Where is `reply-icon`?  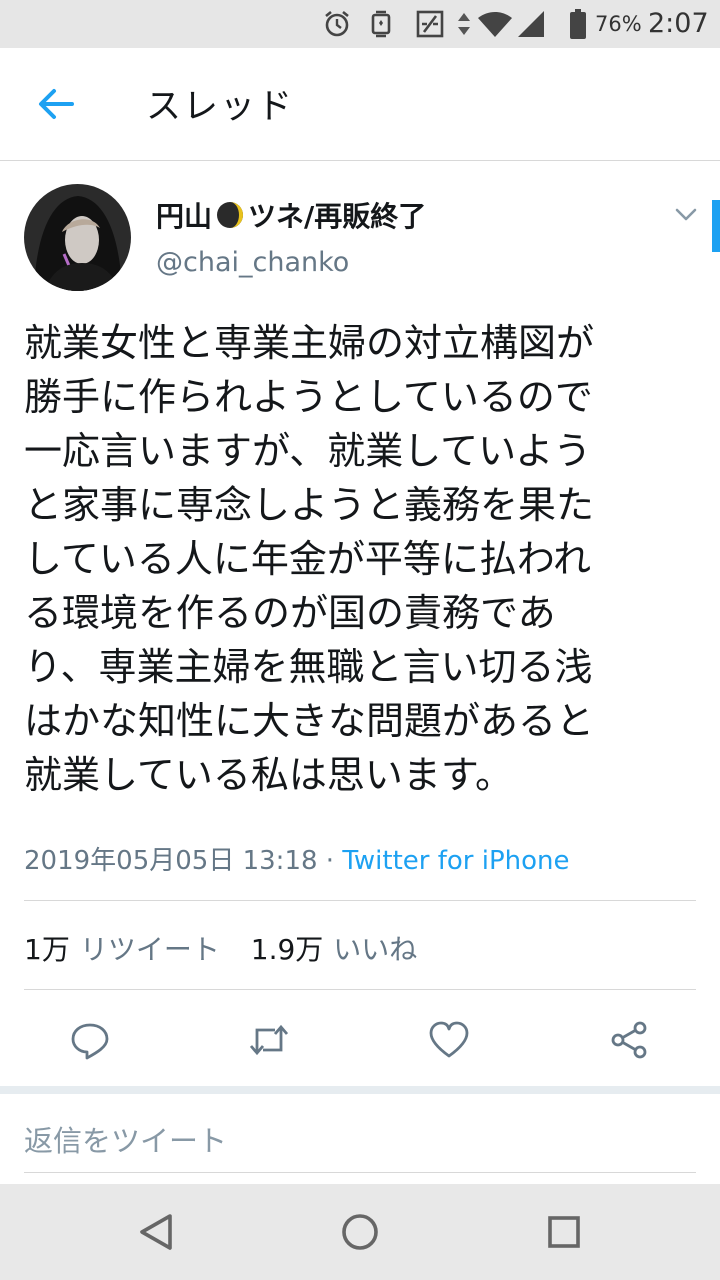 reply-icon is located at coordinates (90, 1041).